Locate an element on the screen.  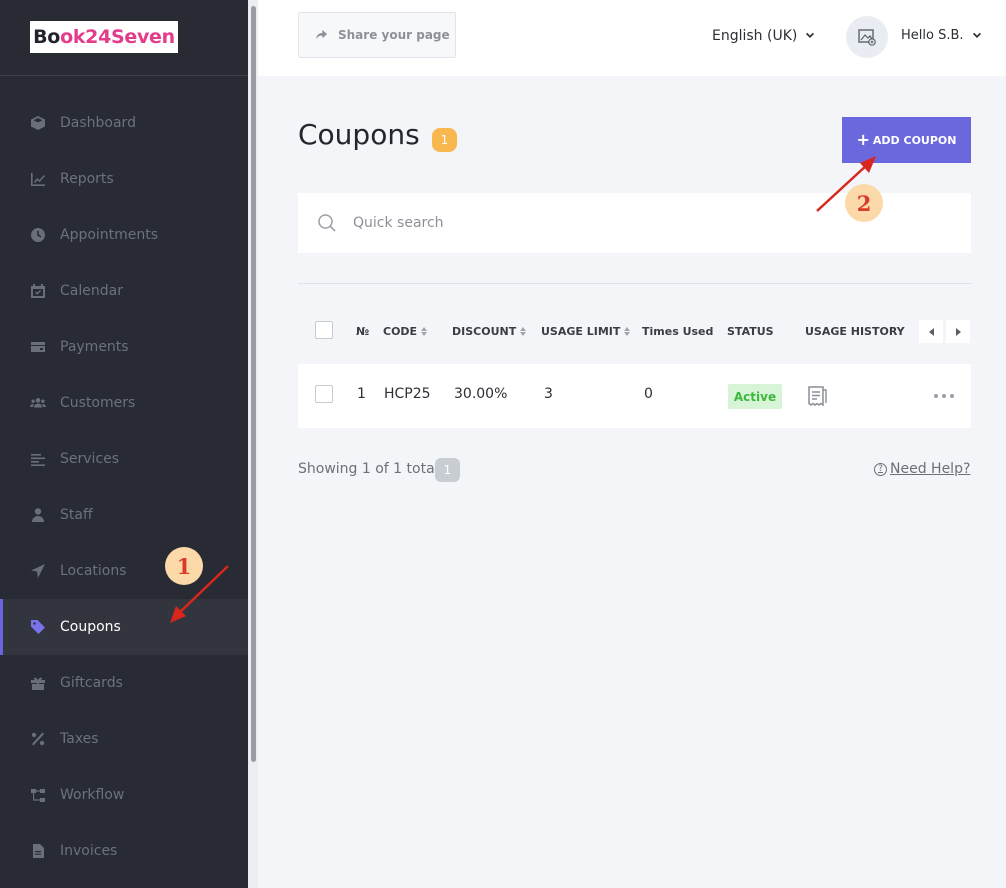
sidebar-scrollbar-thumb is located at coordinates (253, 384).